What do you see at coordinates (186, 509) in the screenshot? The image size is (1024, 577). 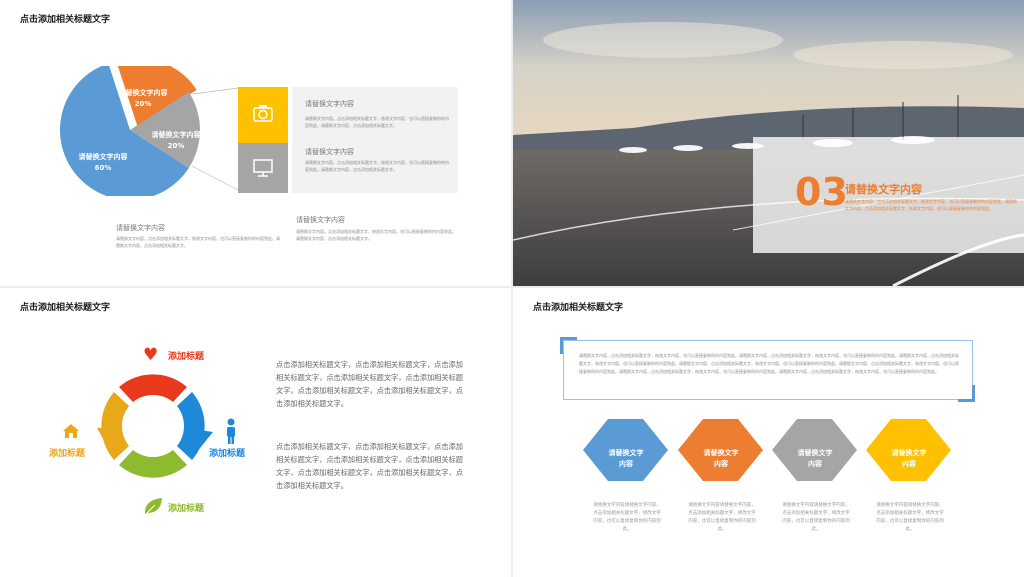 I see `label-bottom: 添加标题` at bounding box center [186, 509].